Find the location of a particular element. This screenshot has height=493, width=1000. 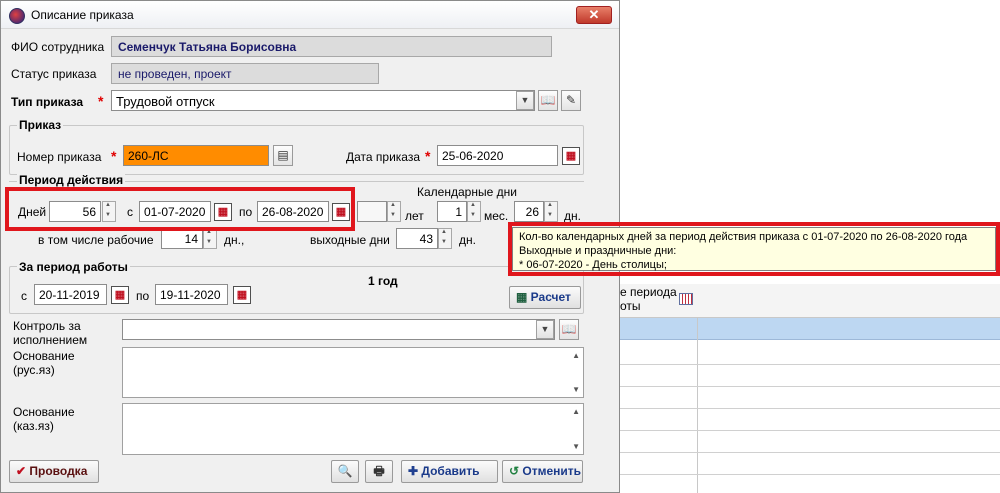

add-number-icon: ▤ is located at coordinates (283, 155).